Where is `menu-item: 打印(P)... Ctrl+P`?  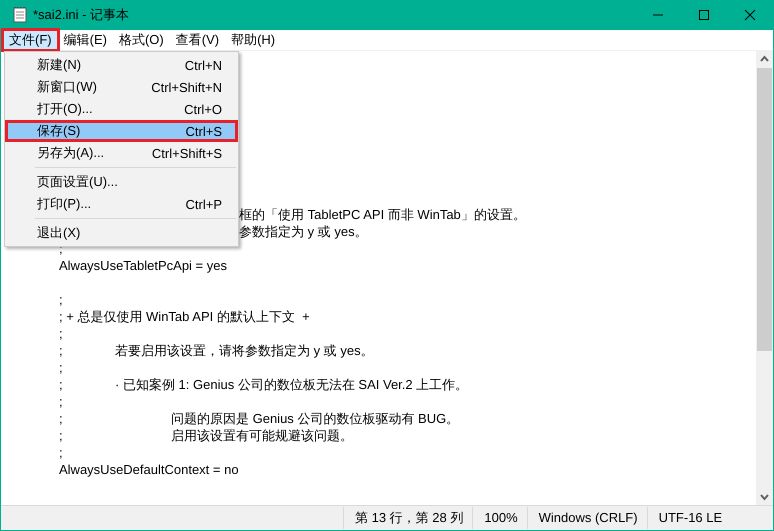 menu-item: 打印(P)... Ctrl+P is located at coordinates (121, 204).